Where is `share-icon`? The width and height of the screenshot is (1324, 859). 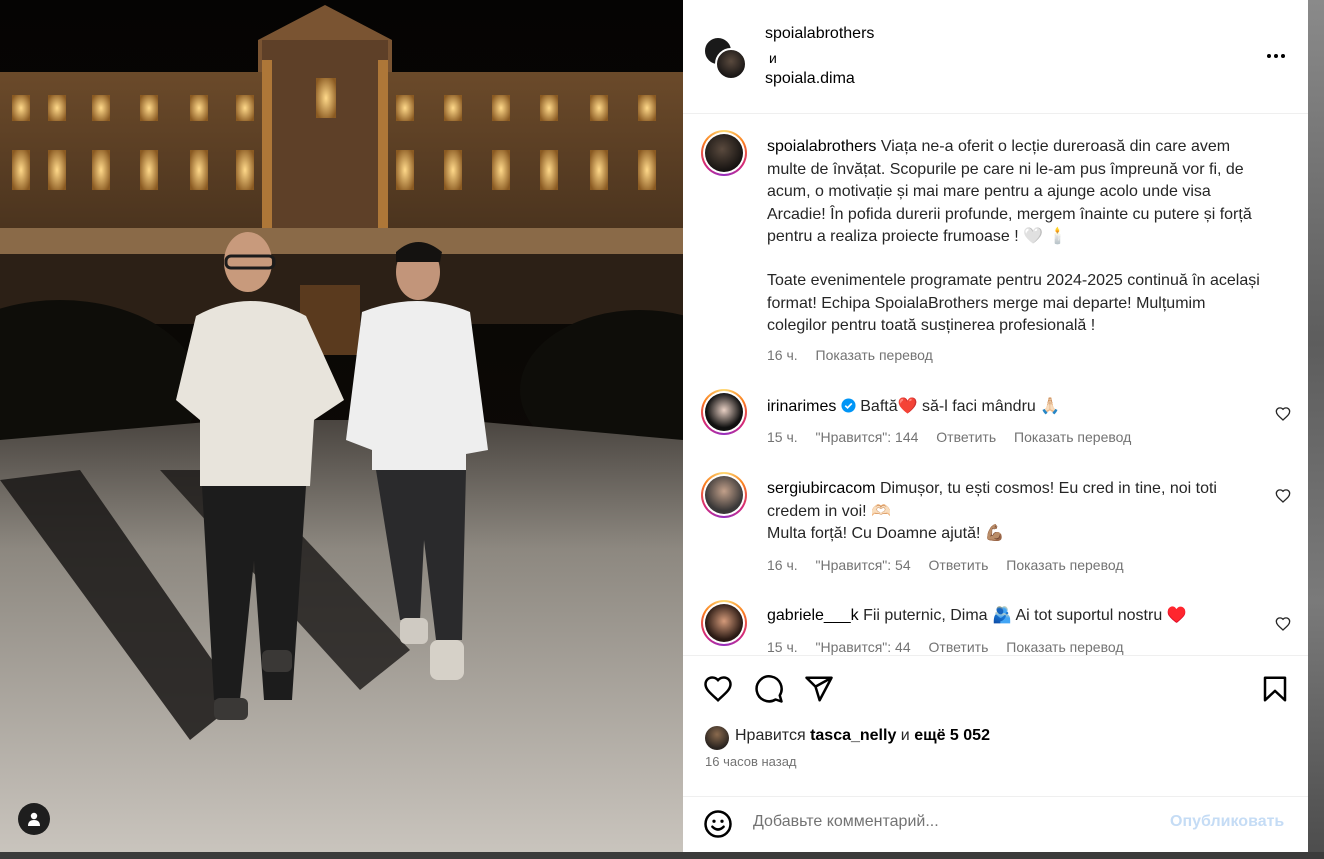 share-icon is located at coordinates (819, 689).